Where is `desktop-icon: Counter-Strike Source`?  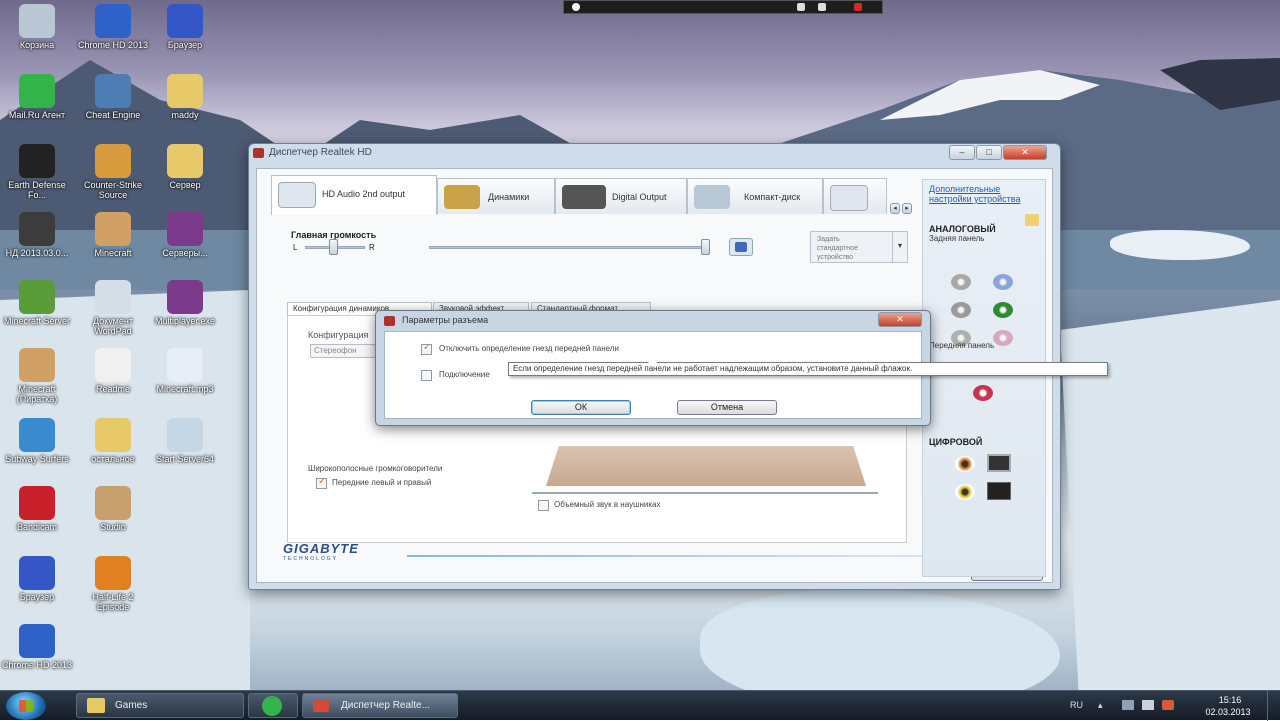
desktop-icon: Counter-Strike Source is located at coordinates (113, 172).